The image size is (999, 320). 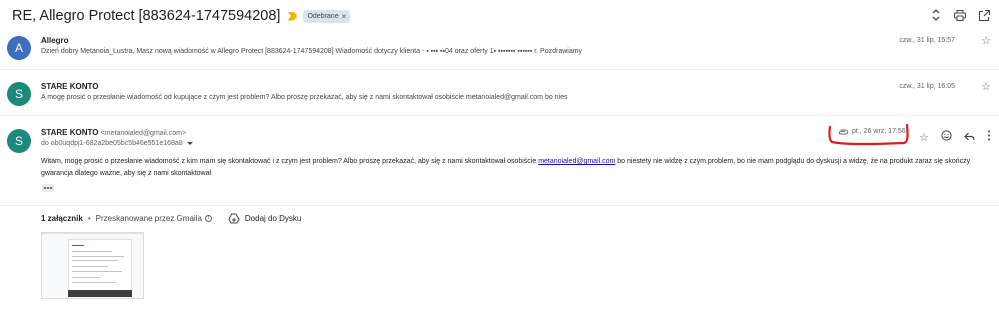 What do you see at coordinates (62, 218) in the screenshot?
I see `attachments-count: 1 załącznik` at bounding box center [62, 218].